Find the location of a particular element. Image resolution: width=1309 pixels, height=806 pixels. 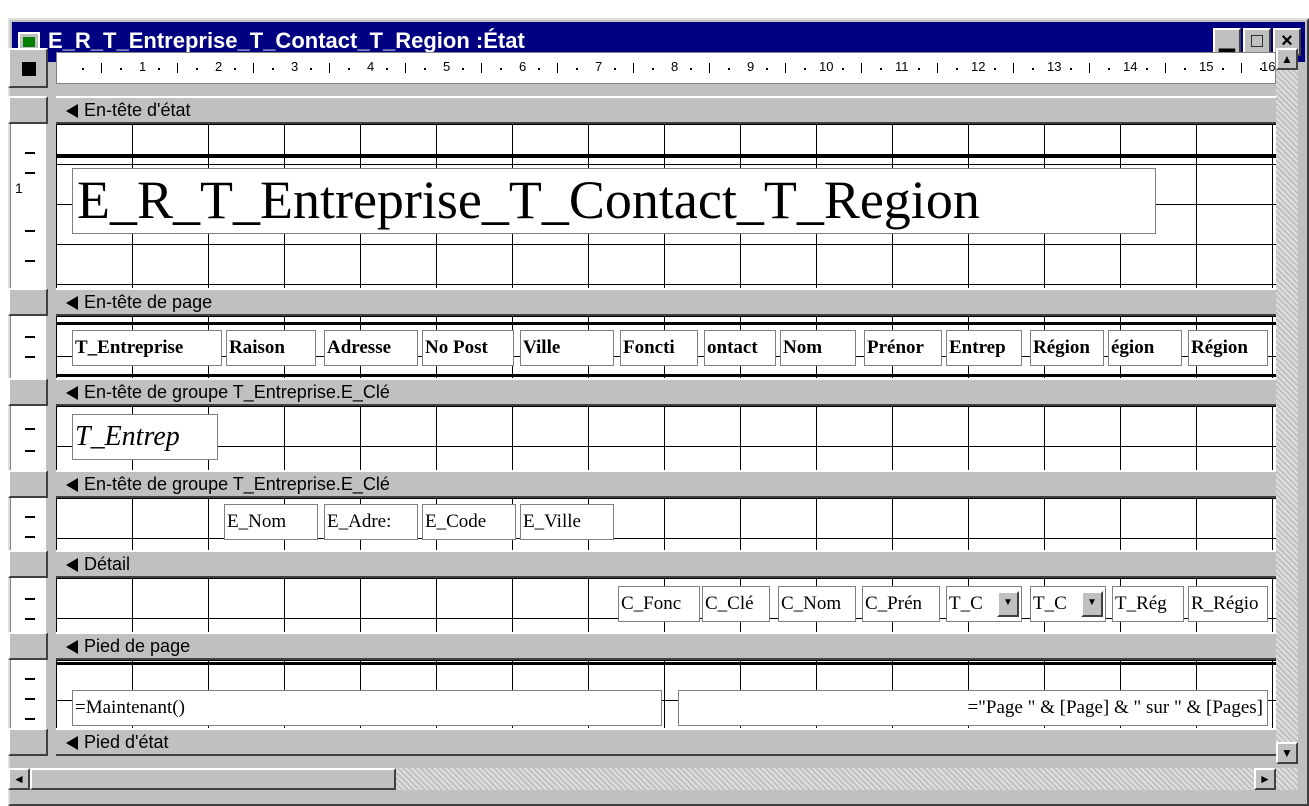

ruler-segment is located at coordinates (28, 605).